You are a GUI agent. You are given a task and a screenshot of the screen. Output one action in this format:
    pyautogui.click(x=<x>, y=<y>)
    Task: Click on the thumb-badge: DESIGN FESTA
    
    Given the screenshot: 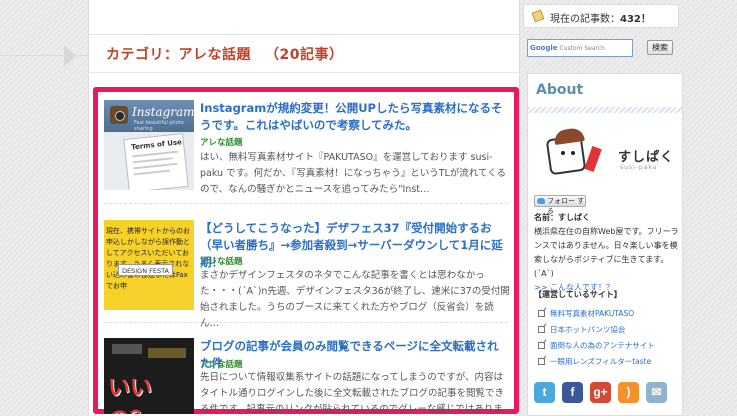 What is the action you would take?
    pyautogui.click(x=146, y=270)
    